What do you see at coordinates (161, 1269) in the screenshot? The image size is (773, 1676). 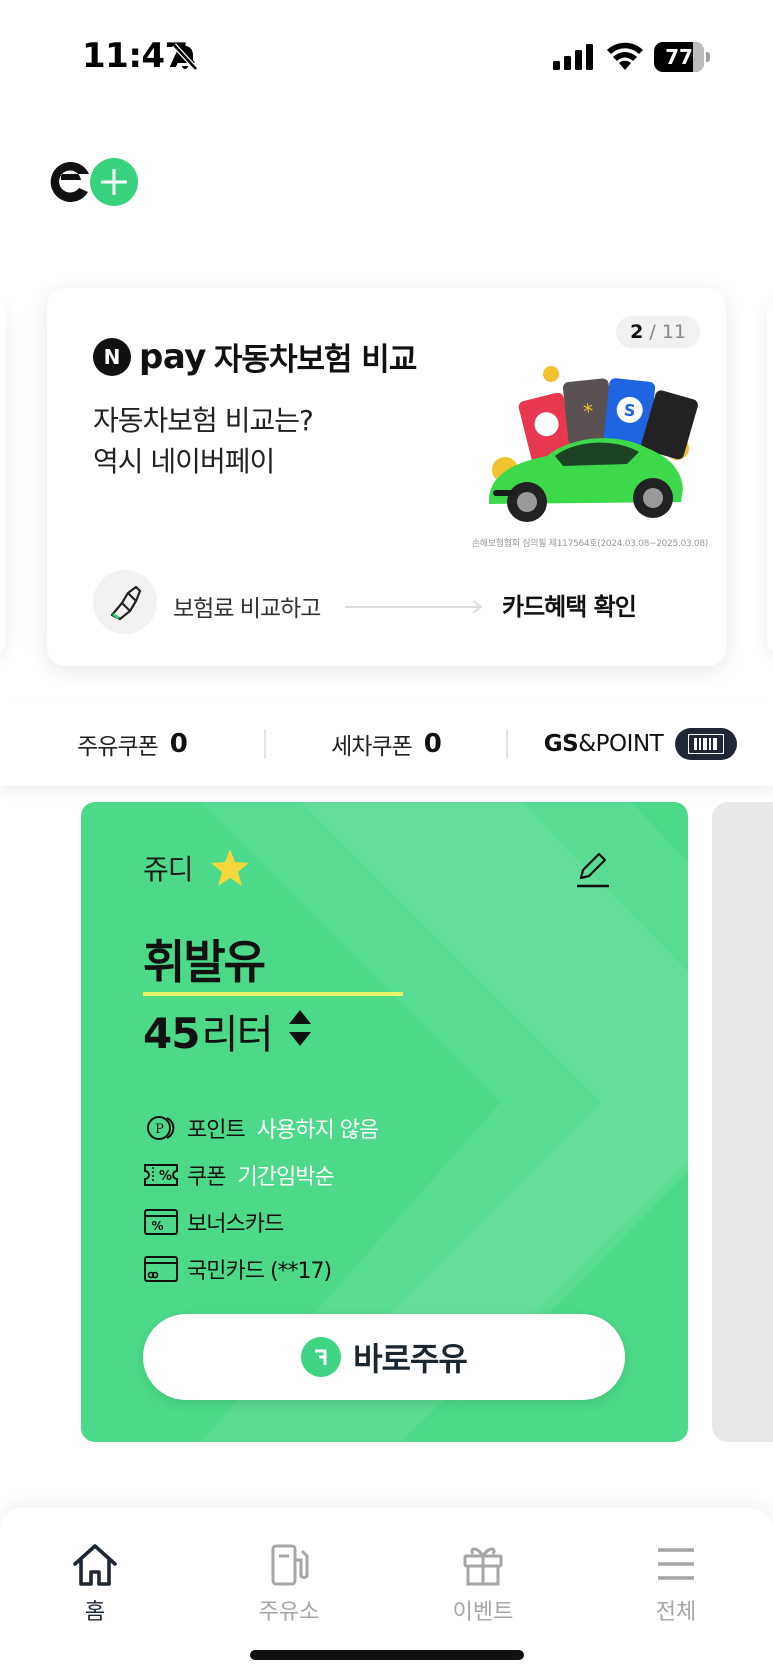 I see `credit-card-icon` at bounding box center [161, 1269].